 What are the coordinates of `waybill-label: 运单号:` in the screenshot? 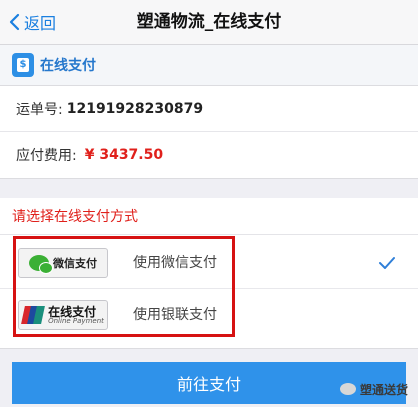 It's located at (39, 109).